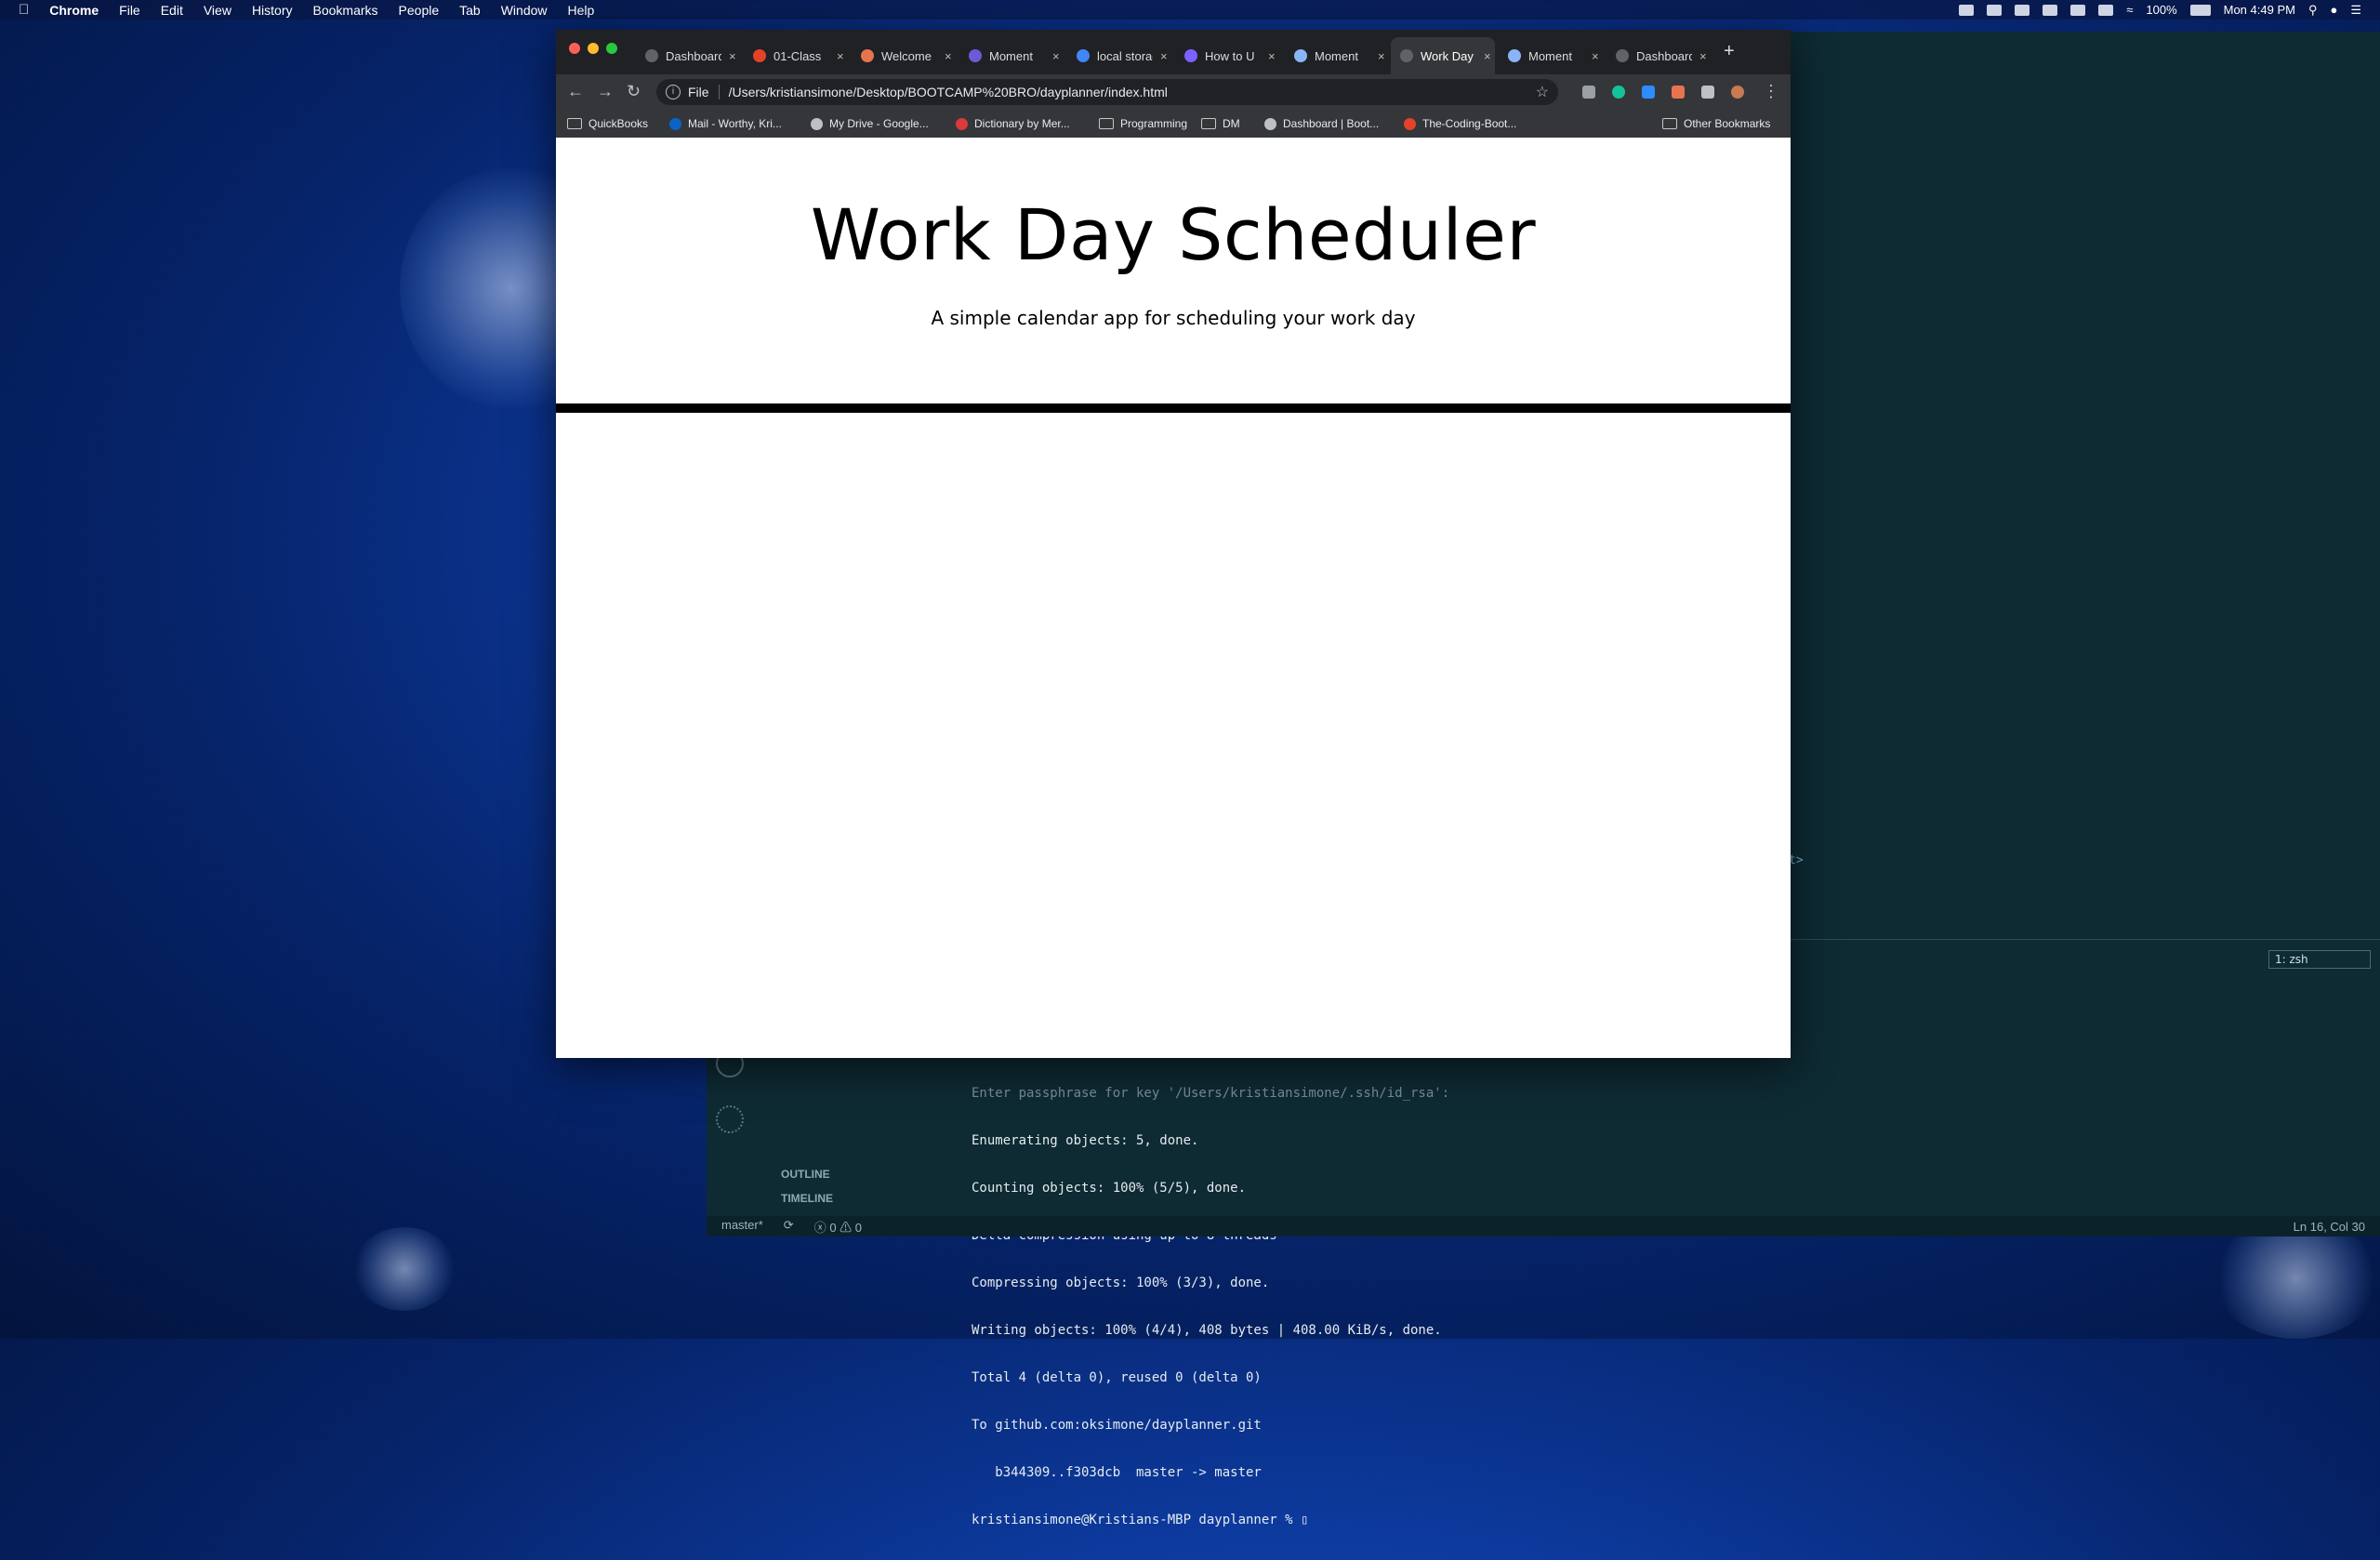 Image resolution: width=2380 pixels, height=1560 pixels. Describe the element at coordinates (730, 1119) in the screenshot. I see `gear-icon` at that location.